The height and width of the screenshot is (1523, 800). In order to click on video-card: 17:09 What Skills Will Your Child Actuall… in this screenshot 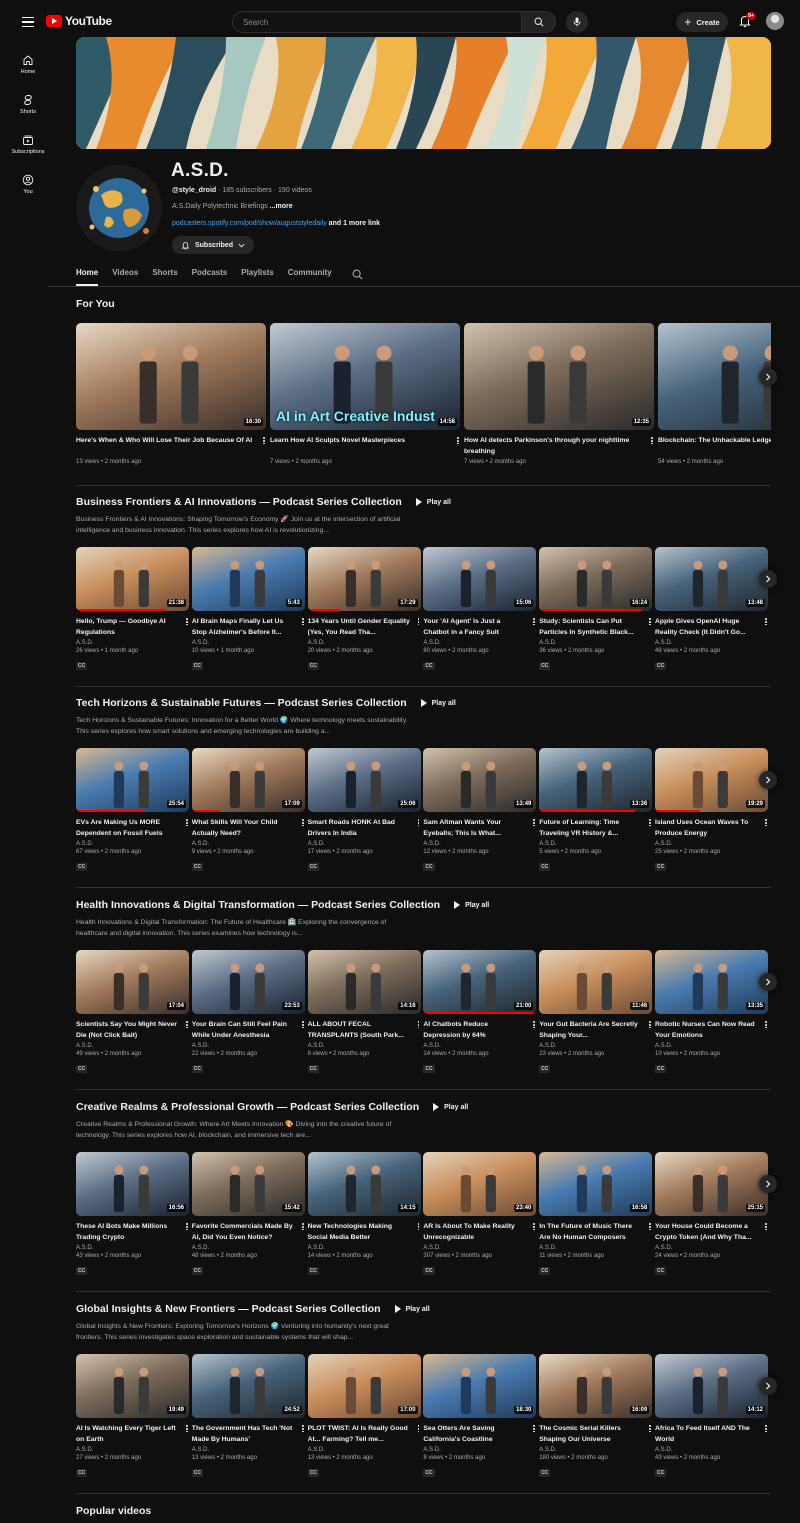, I will do `click(248, 810)`.